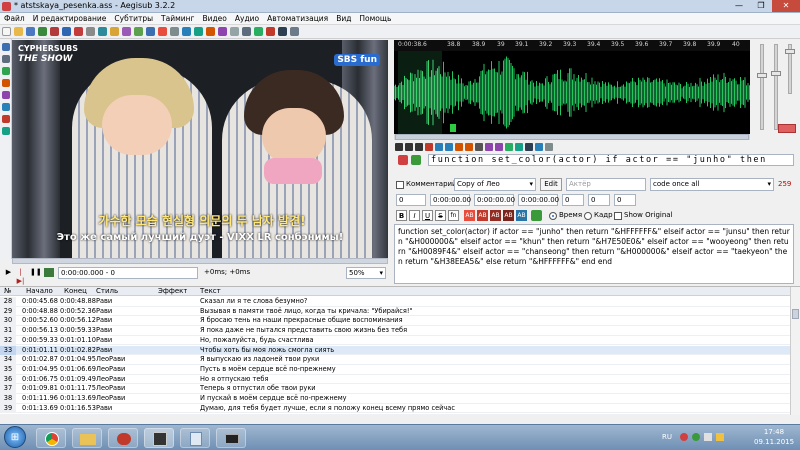 The height and width of the screenshot is (450, 800). I want to click on spell-checker-icon, so click(222, 31).